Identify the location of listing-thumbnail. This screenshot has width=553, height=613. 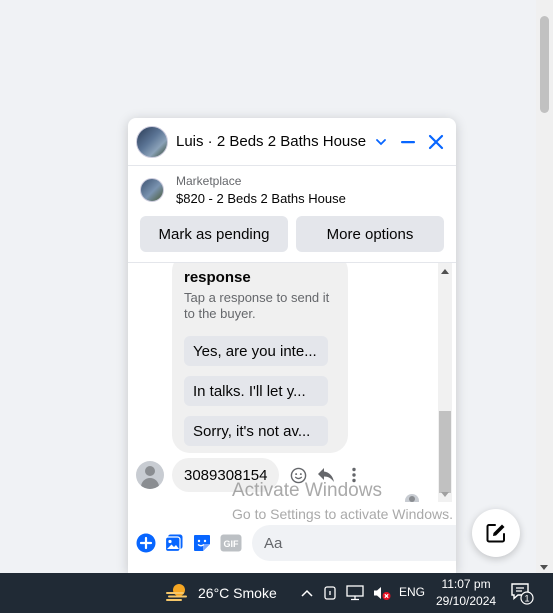
(152, 190).